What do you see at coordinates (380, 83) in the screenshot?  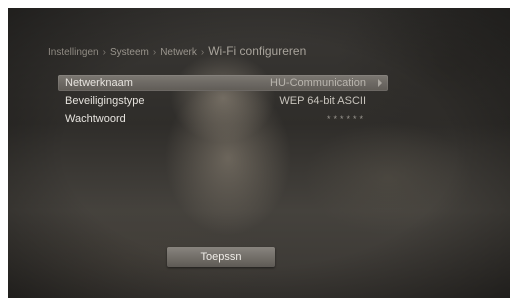 I see `chevron-right-icon` at bounding box center [380, 83].